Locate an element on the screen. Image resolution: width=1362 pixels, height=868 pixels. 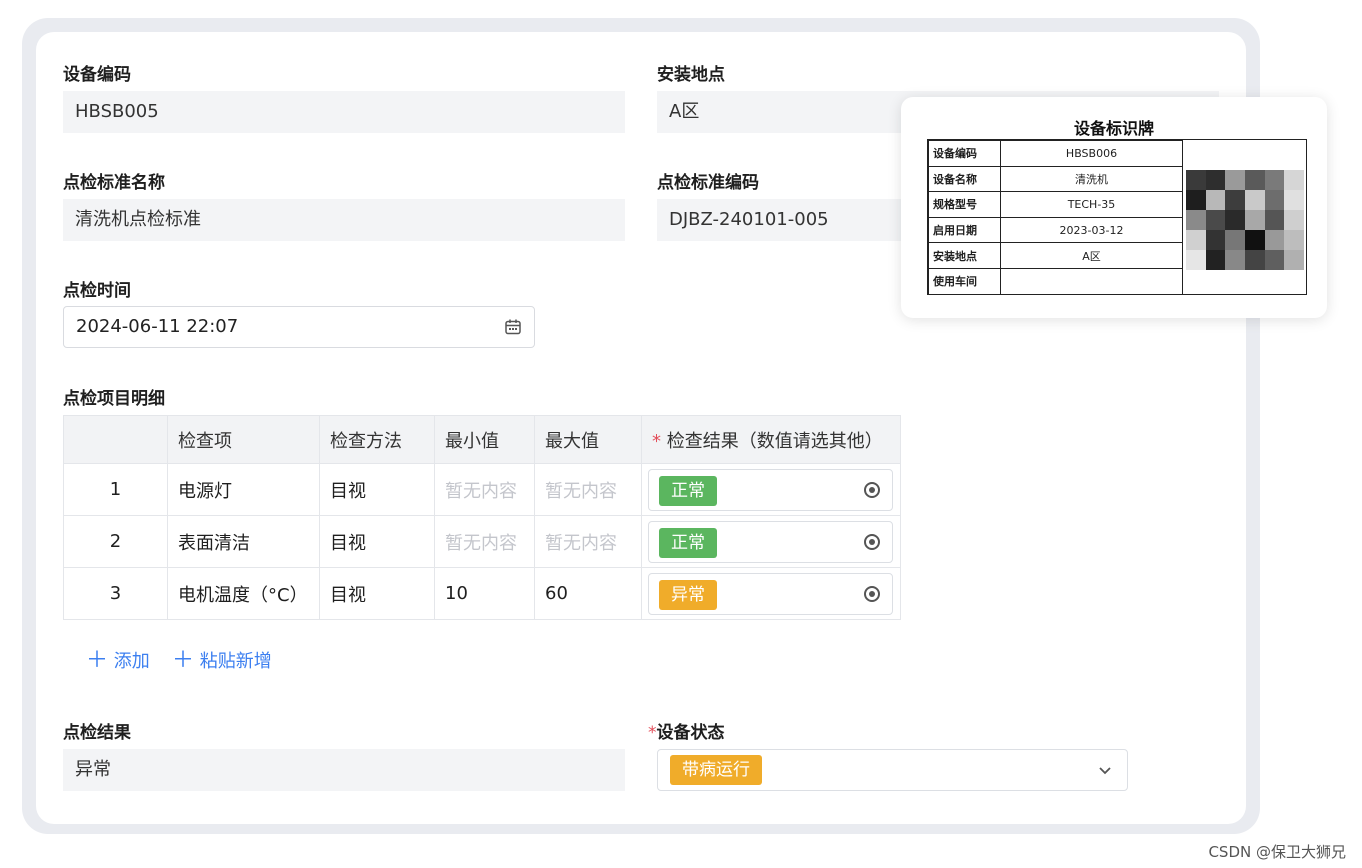
table-row: 1 电源灯 目视 暂无内容 暂无内容 正常 is located at coordinates (482, 489).